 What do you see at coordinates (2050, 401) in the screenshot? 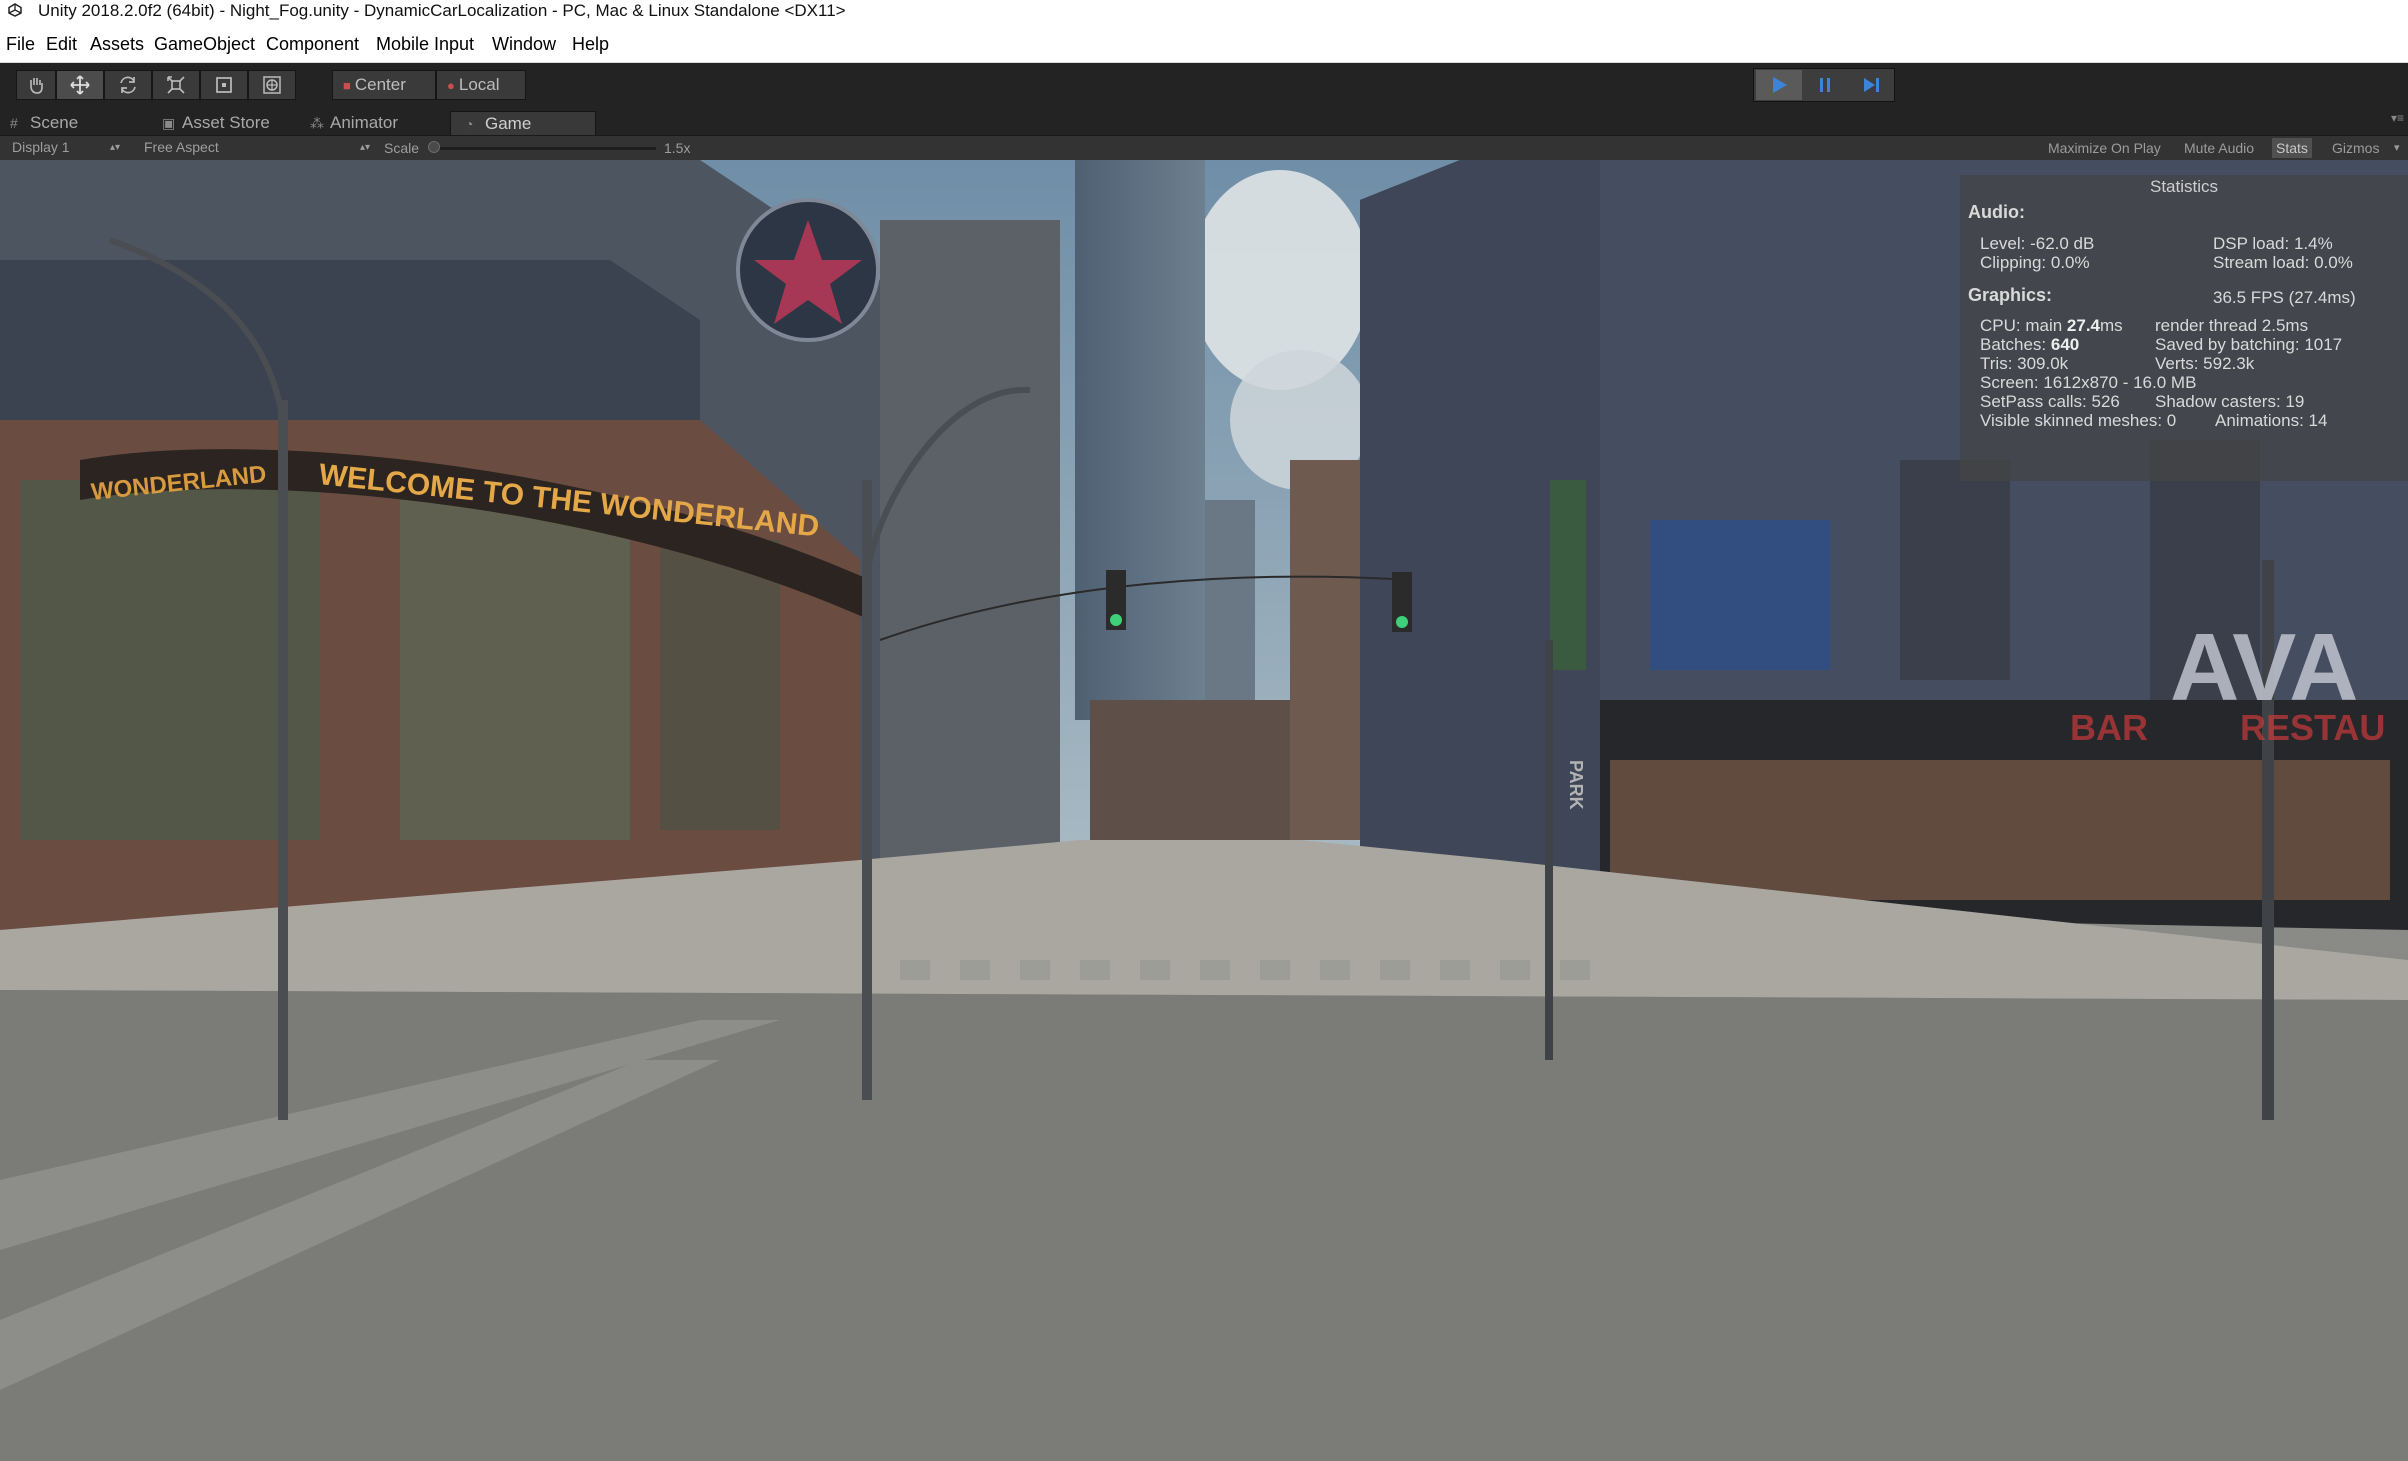
I see `setpass-calls: SetPass calls: 526` at bounding box center [2050, 401].